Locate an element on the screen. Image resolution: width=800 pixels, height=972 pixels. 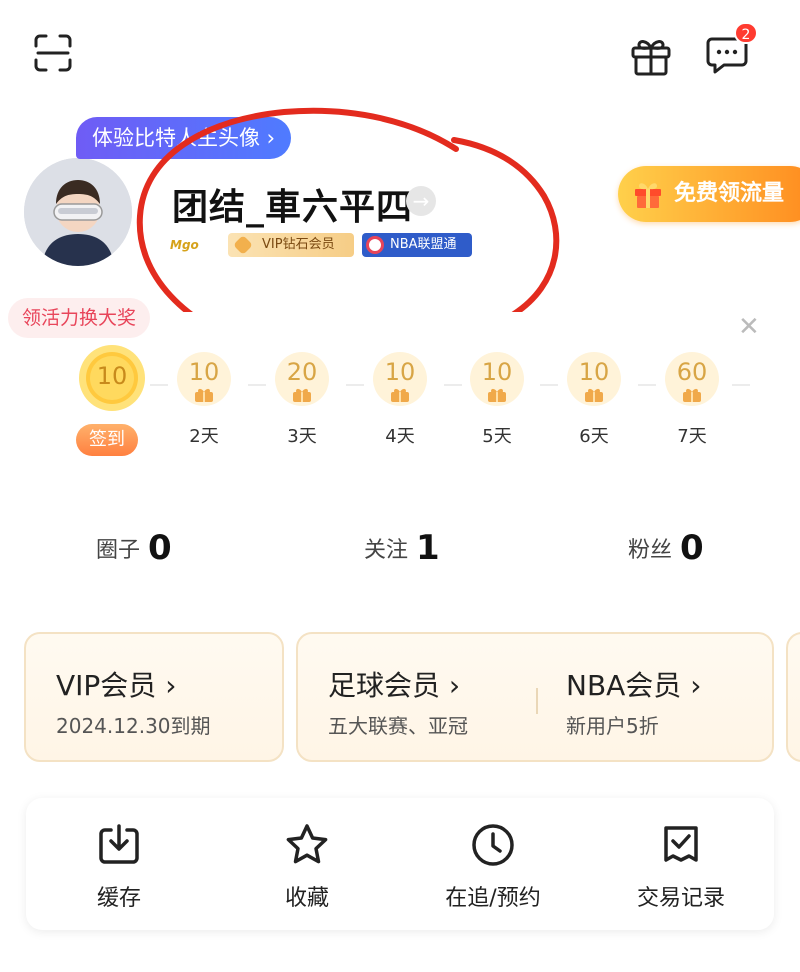
day-label: 2天 is located at coordinates (204, 436).